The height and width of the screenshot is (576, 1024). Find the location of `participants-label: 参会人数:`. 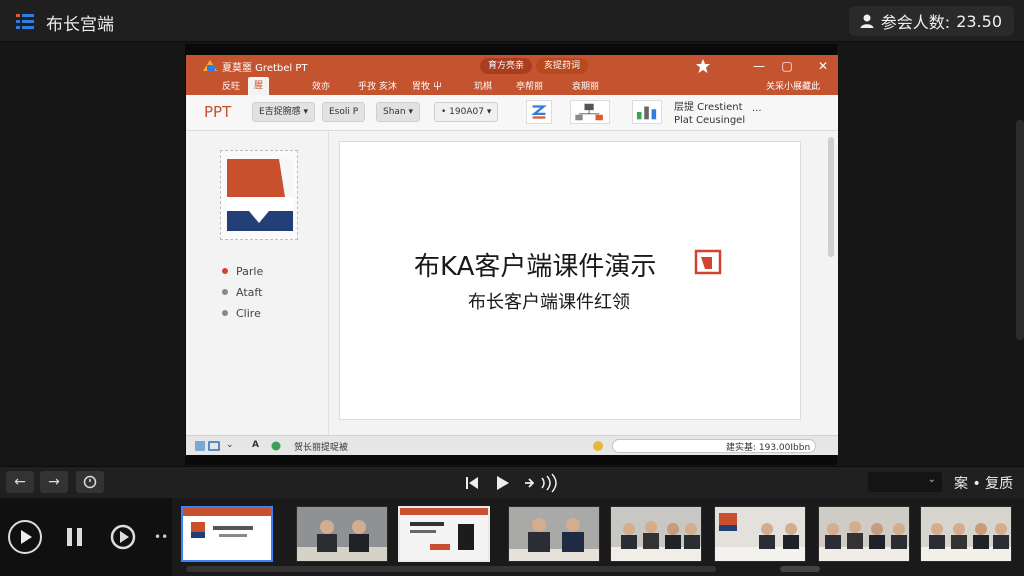

participants-label: 参会人数: is located at coordinates (915, 22).